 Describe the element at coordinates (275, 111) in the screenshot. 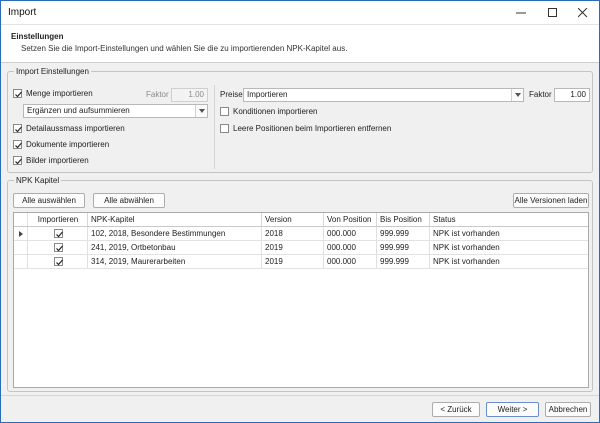

I see `konditionen-label: Konditionen importieren` at that location.